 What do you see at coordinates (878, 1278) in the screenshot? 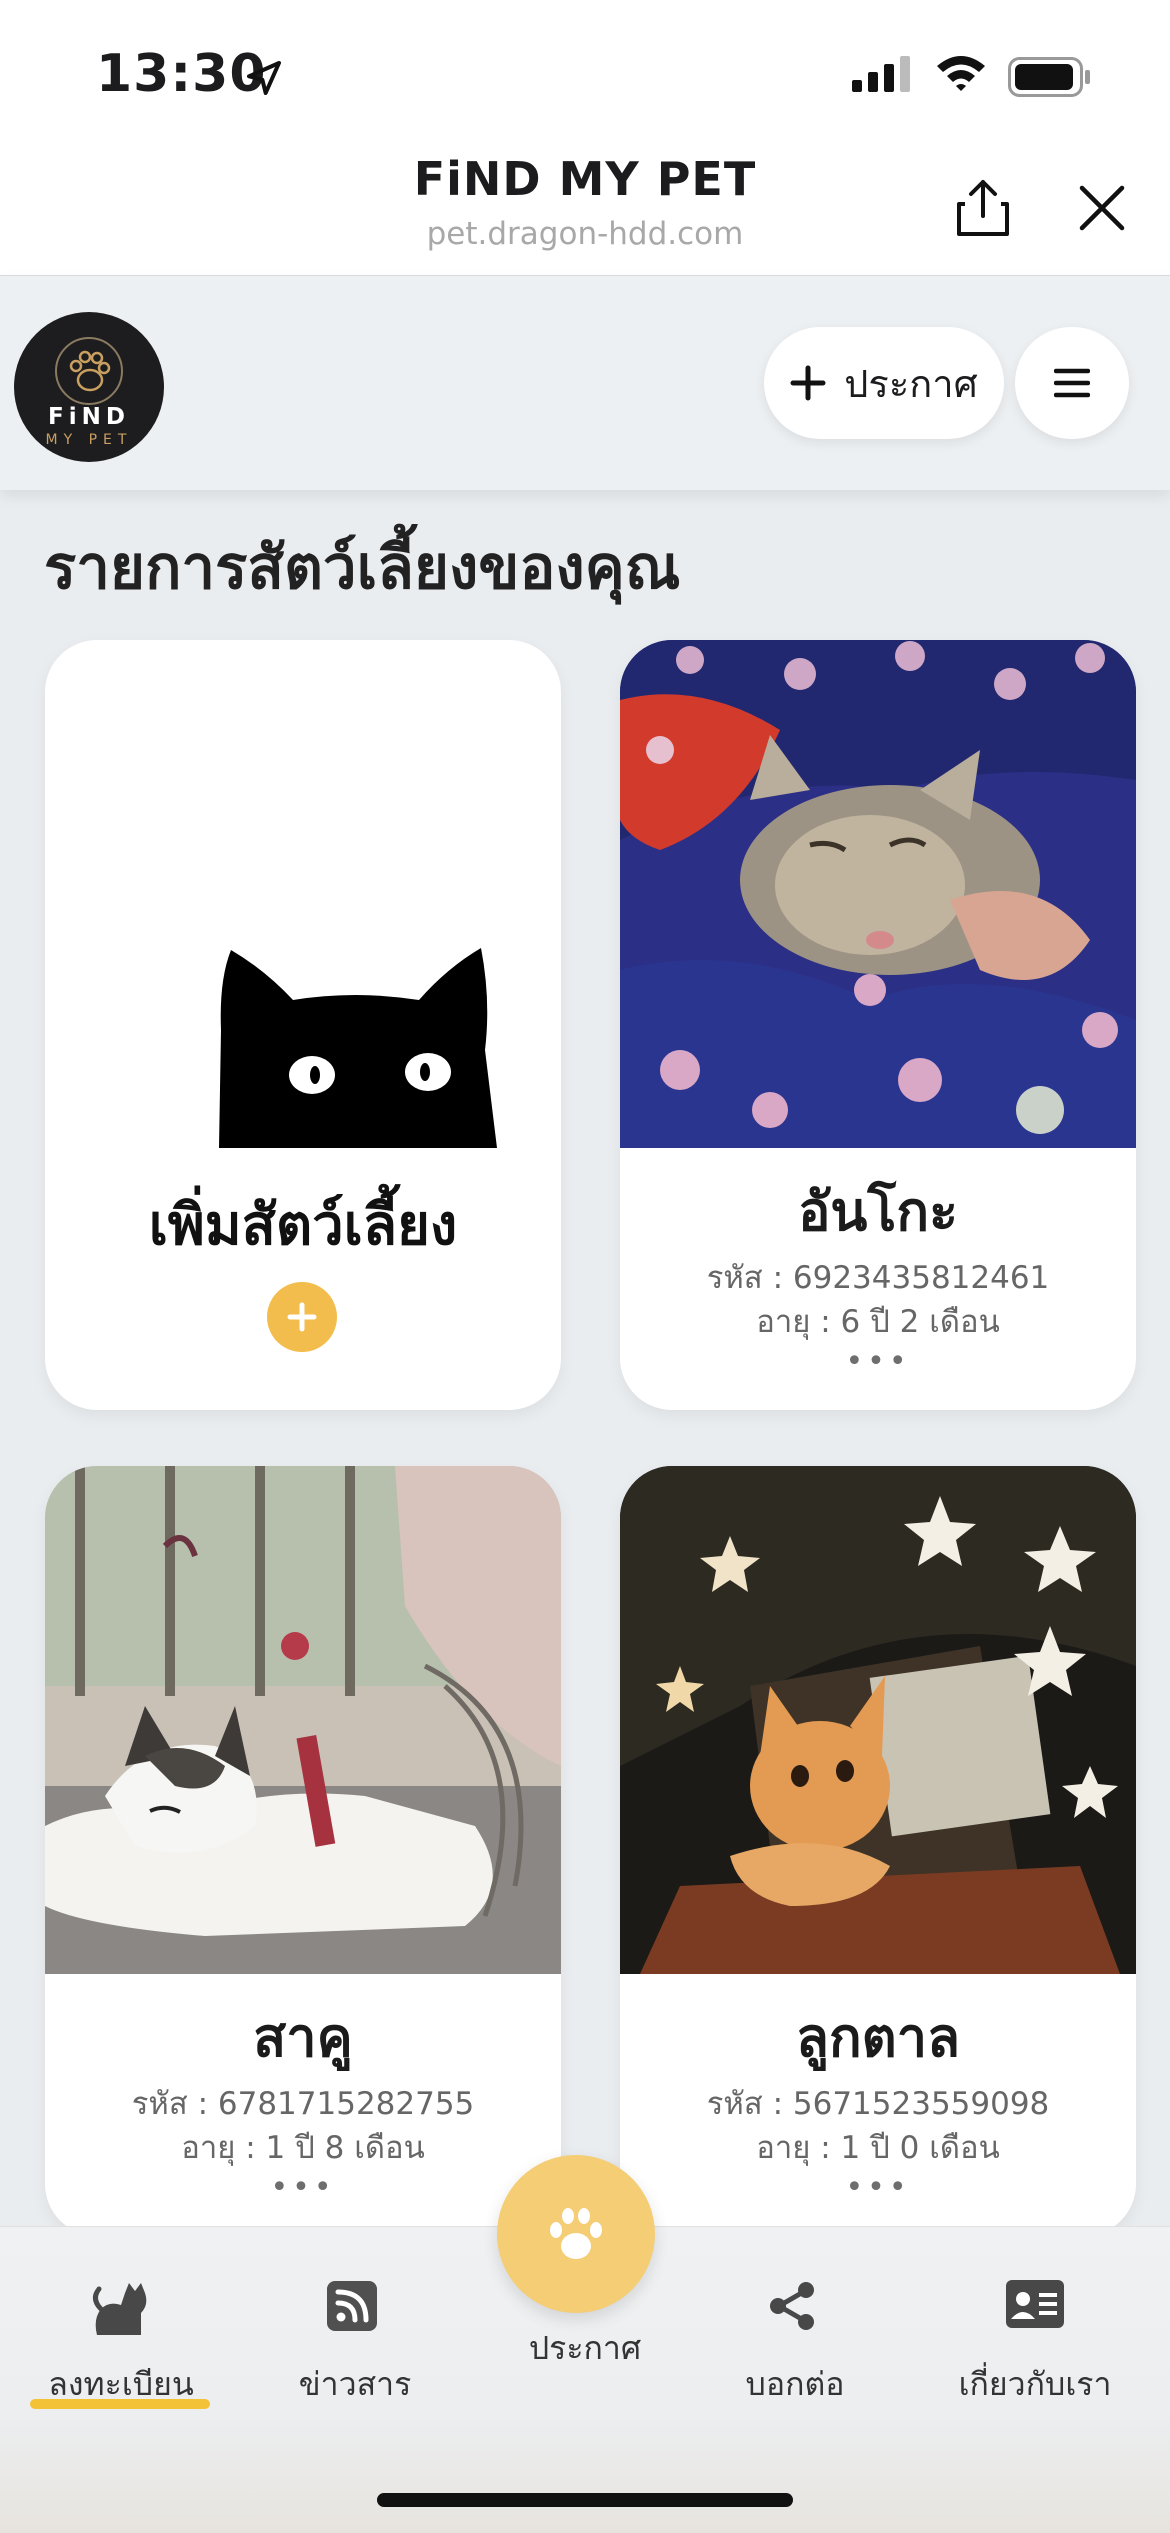
I see `pet-code: รหัส : 6923435812461` at bounding box center [878, 1278].